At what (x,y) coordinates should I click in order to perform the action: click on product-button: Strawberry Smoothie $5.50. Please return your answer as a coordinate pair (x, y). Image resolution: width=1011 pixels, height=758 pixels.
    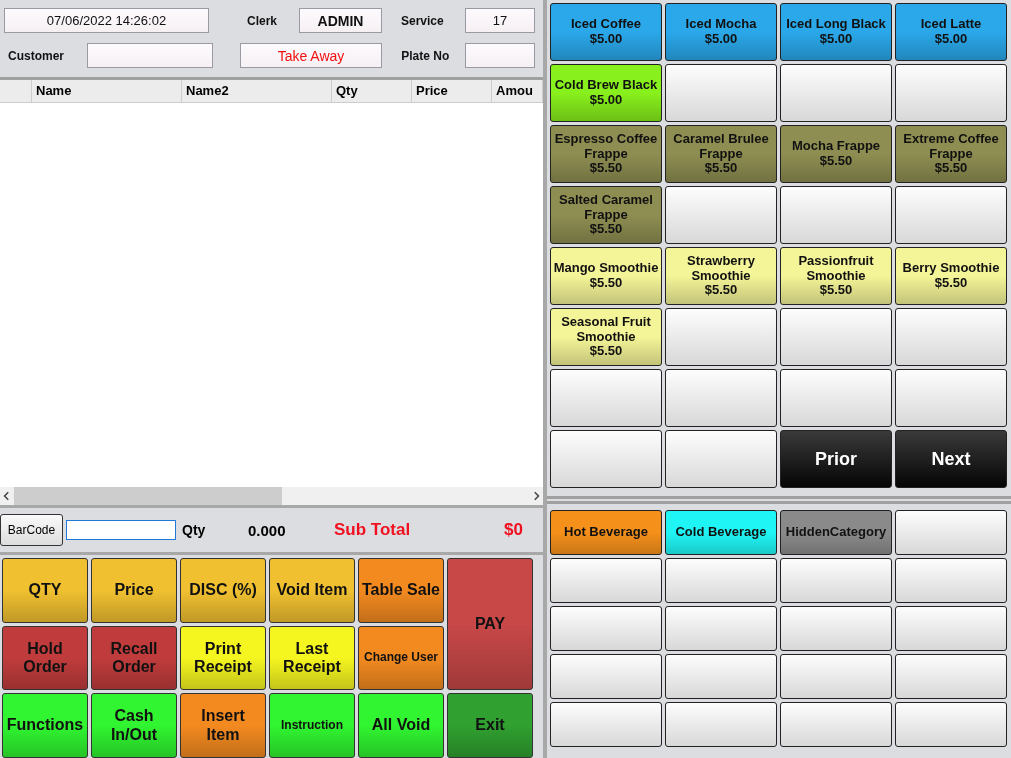
    Looking at the image, I should click on (721, 276).